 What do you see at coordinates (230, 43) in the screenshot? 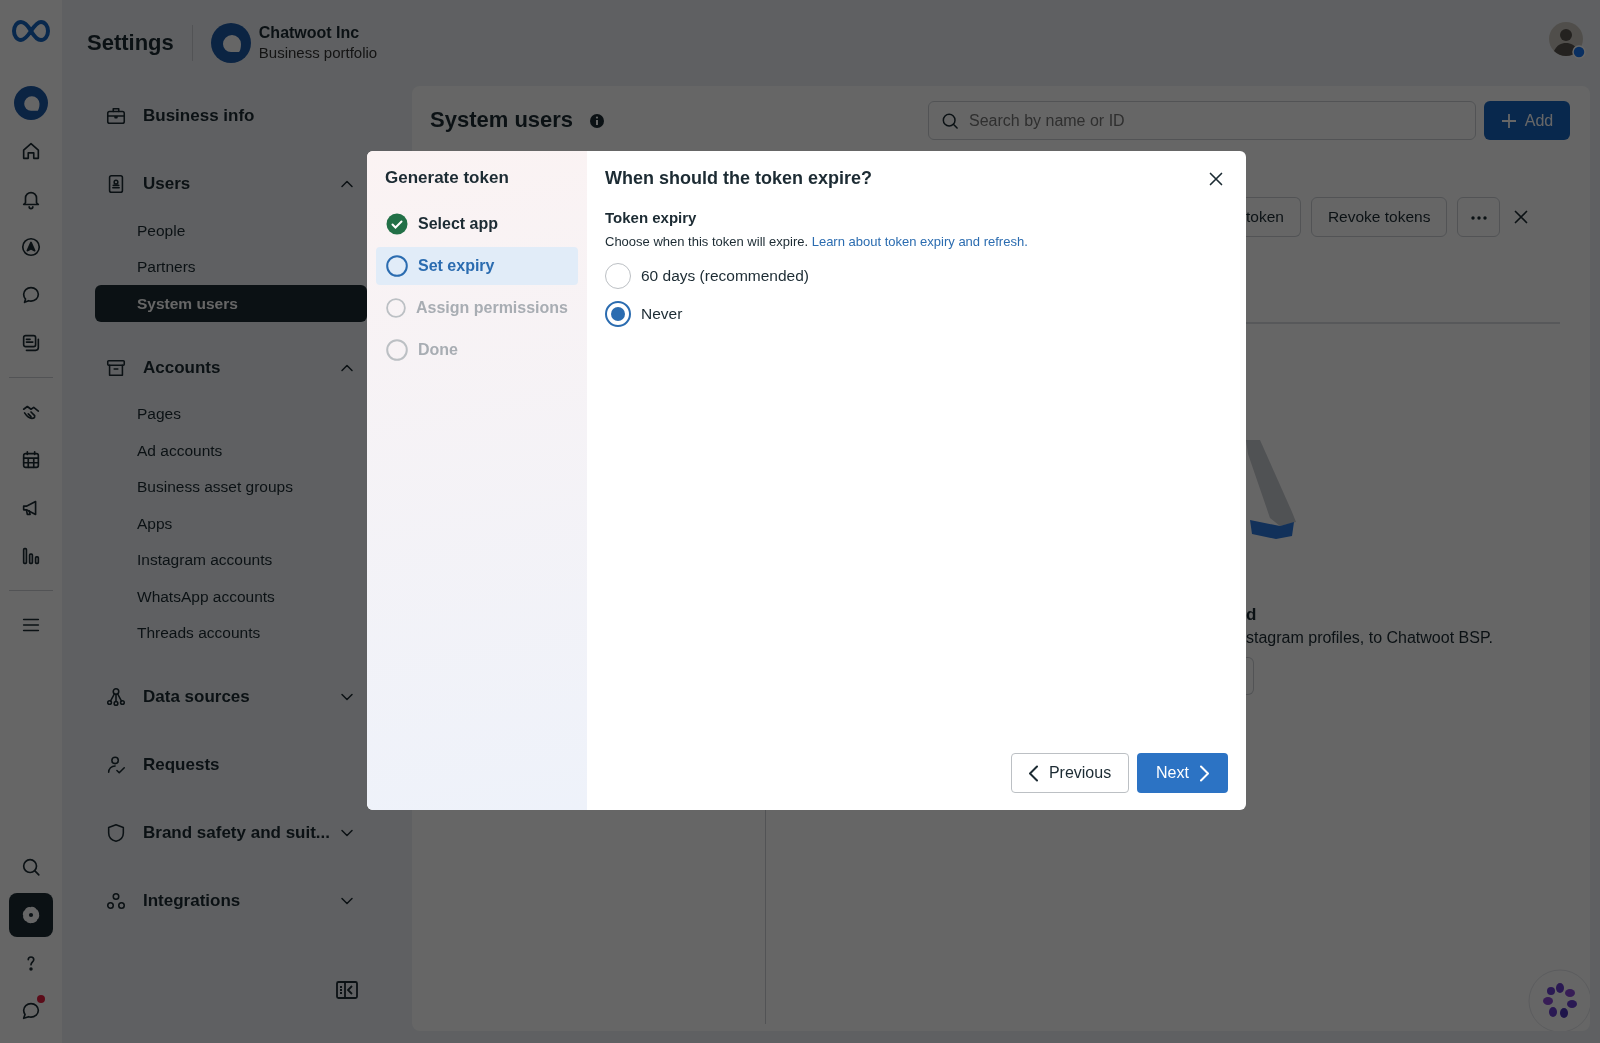
I see `business-logo` at bounding box center [230, 43].